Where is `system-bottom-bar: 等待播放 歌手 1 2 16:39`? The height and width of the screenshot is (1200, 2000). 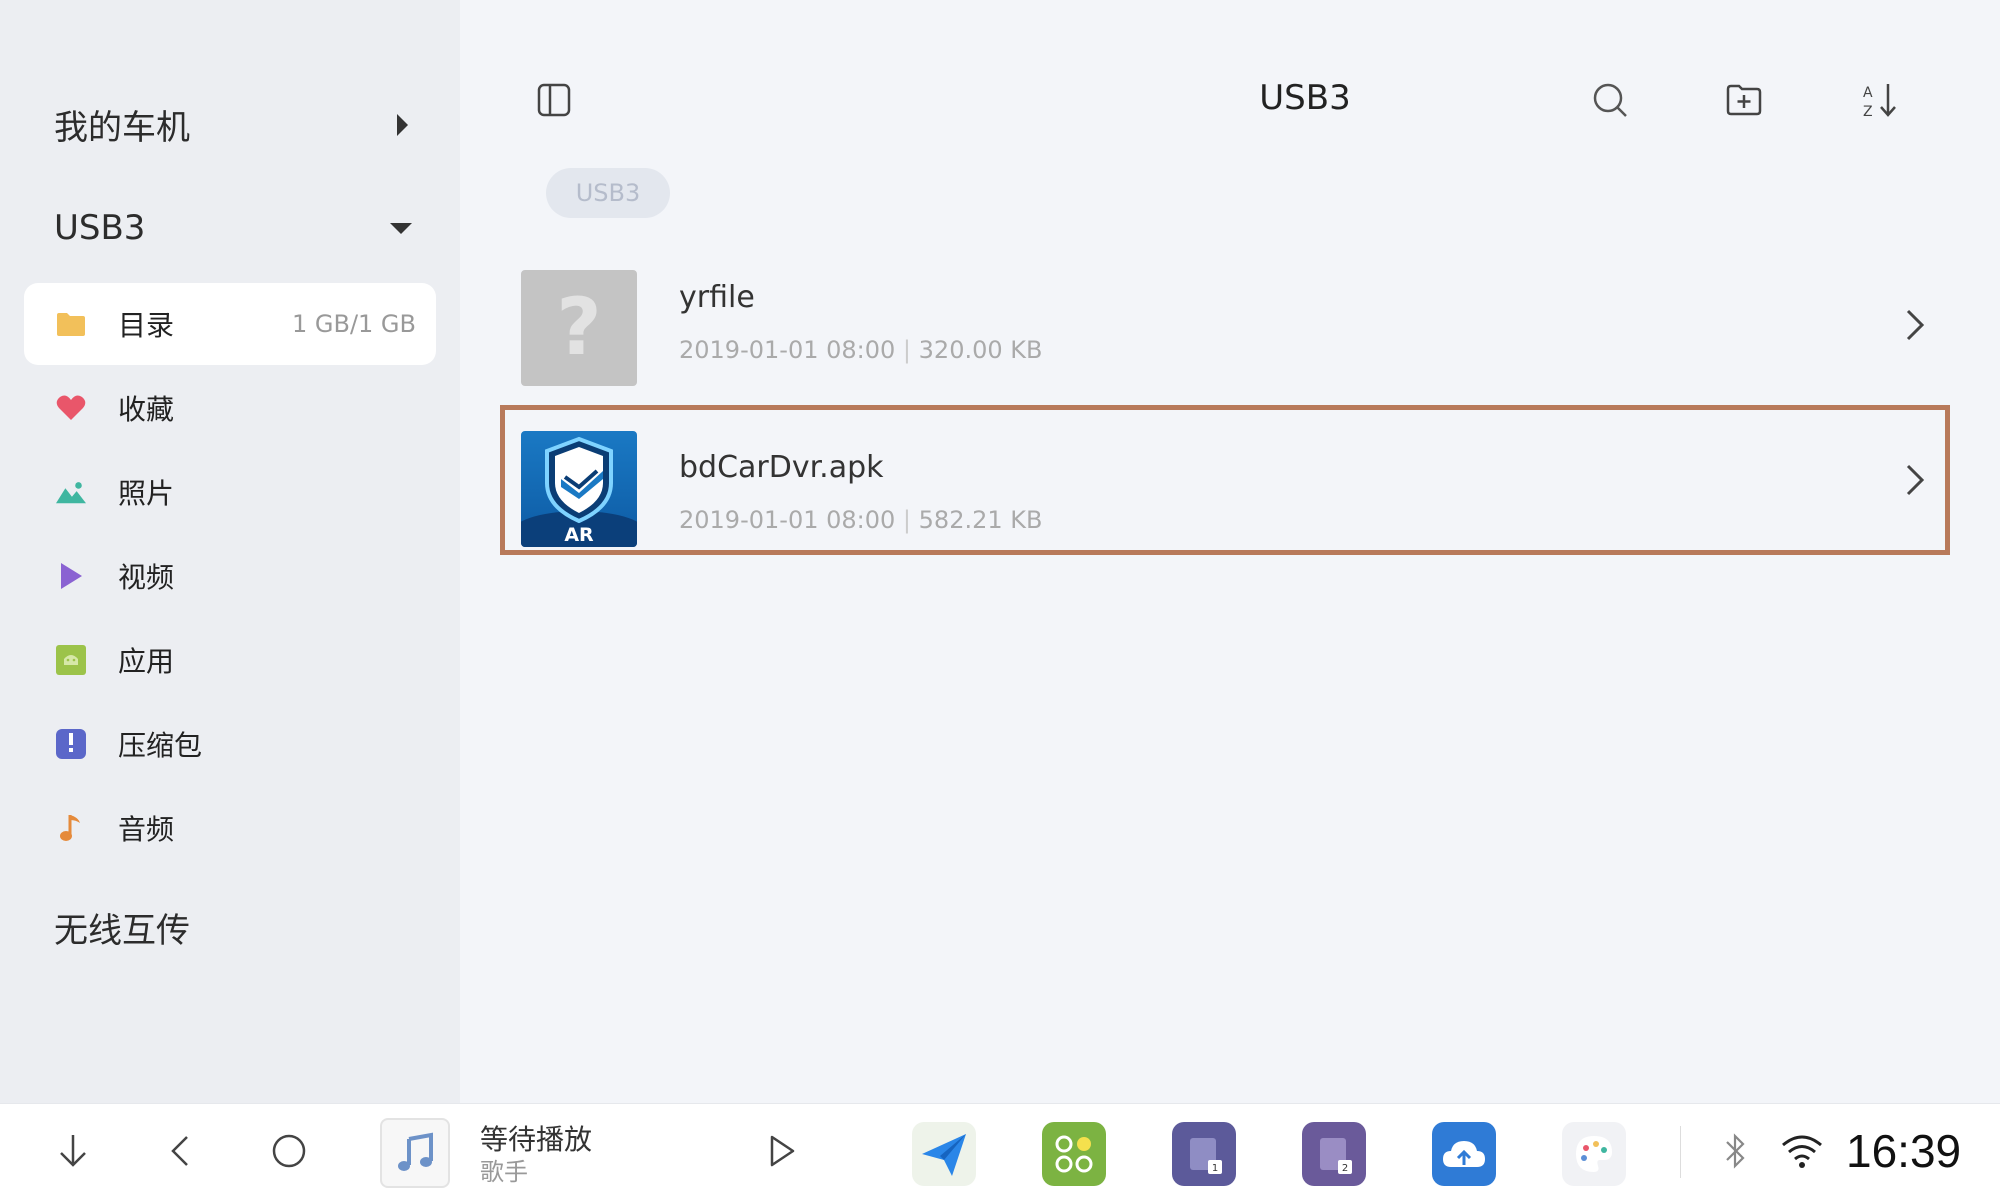 system-bottom-bar: 等待播放 歌手 1 2 16:39 is located at coordinates (1000, 1151).